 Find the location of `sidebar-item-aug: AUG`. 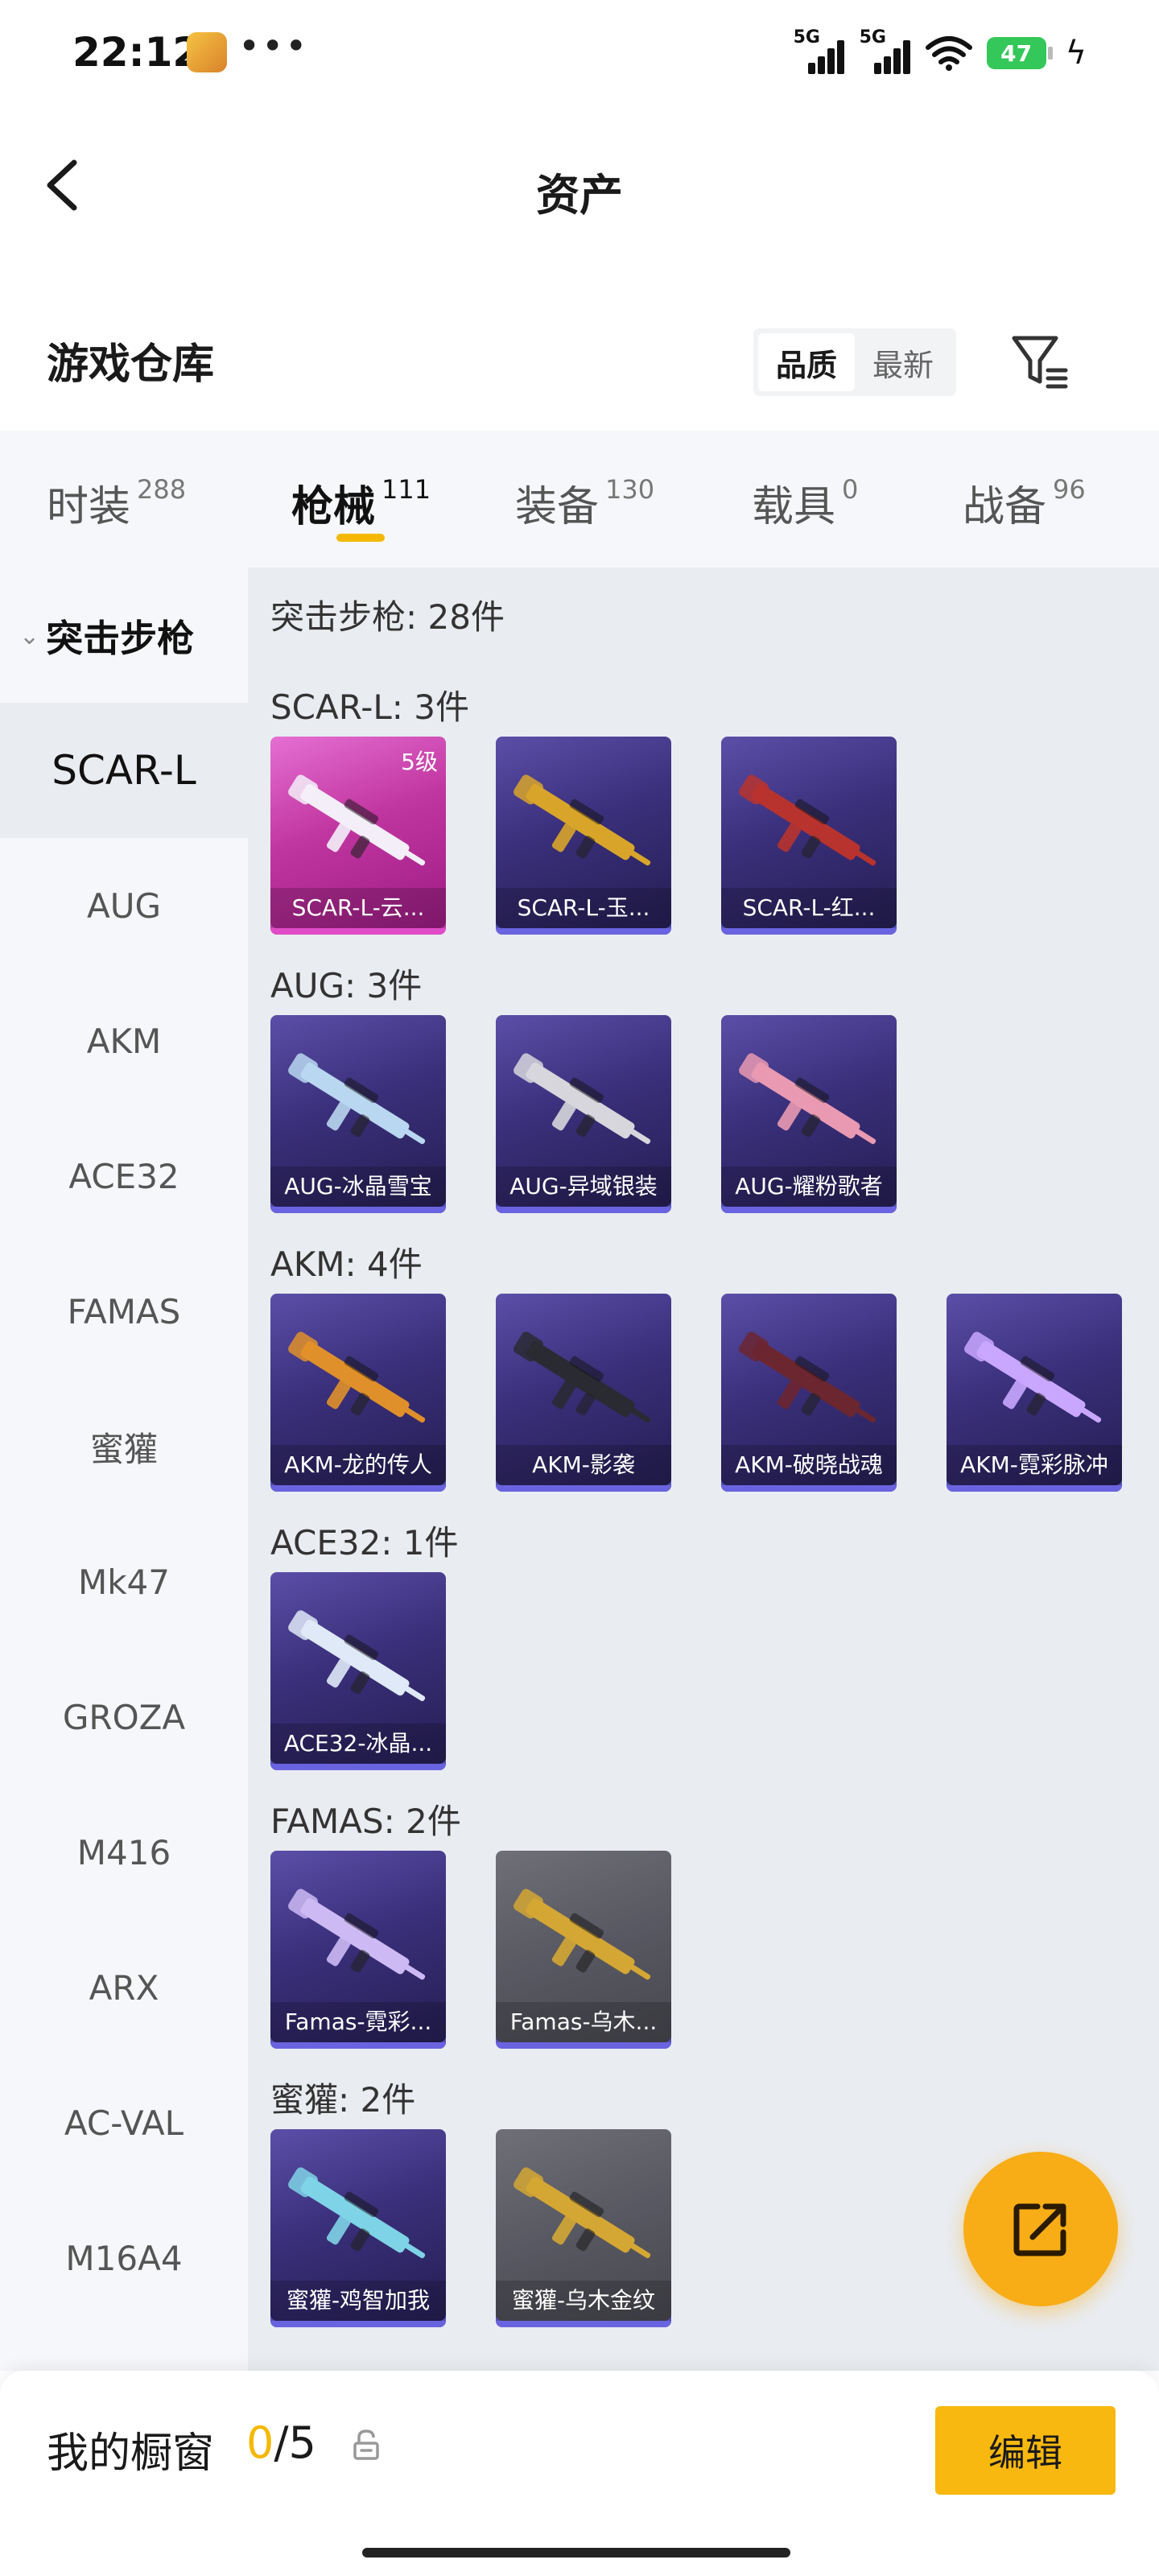

sidebar-item-aug: AUG is located at coordinates (124, 905).